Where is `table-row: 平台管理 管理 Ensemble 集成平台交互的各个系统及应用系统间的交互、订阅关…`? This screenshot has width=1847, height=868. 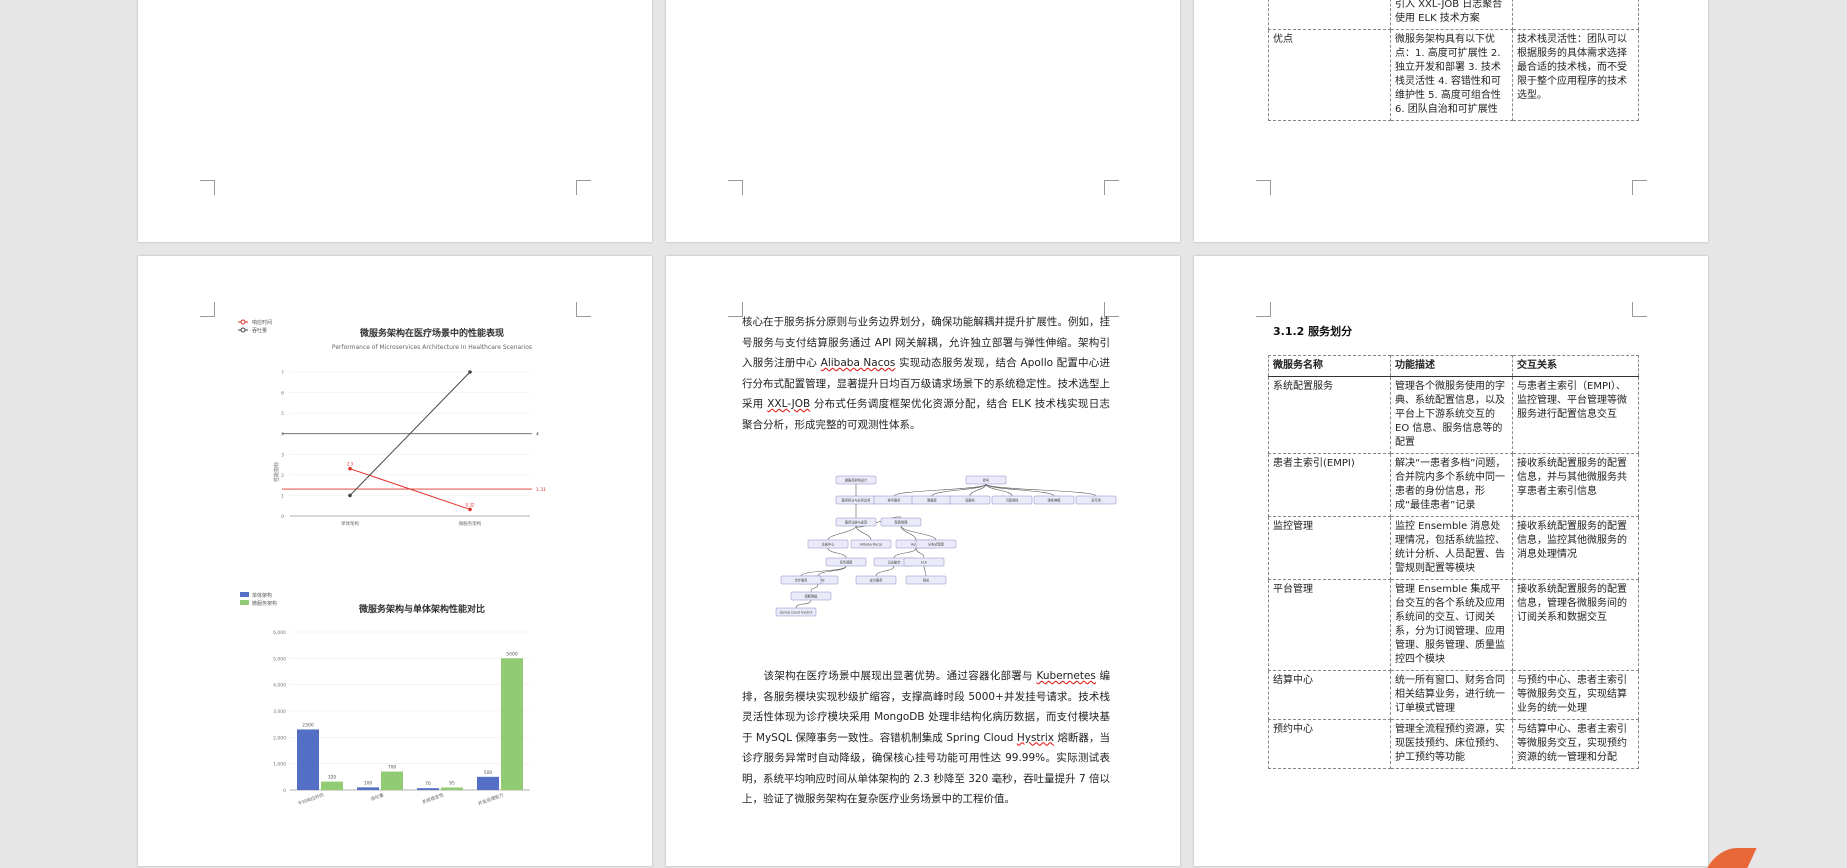
table-row: 平台管理 管理 Ensemble 集成平台交互的各个系统及应用系统间的交互、订阅关… is located at coordinates (1453, 625).